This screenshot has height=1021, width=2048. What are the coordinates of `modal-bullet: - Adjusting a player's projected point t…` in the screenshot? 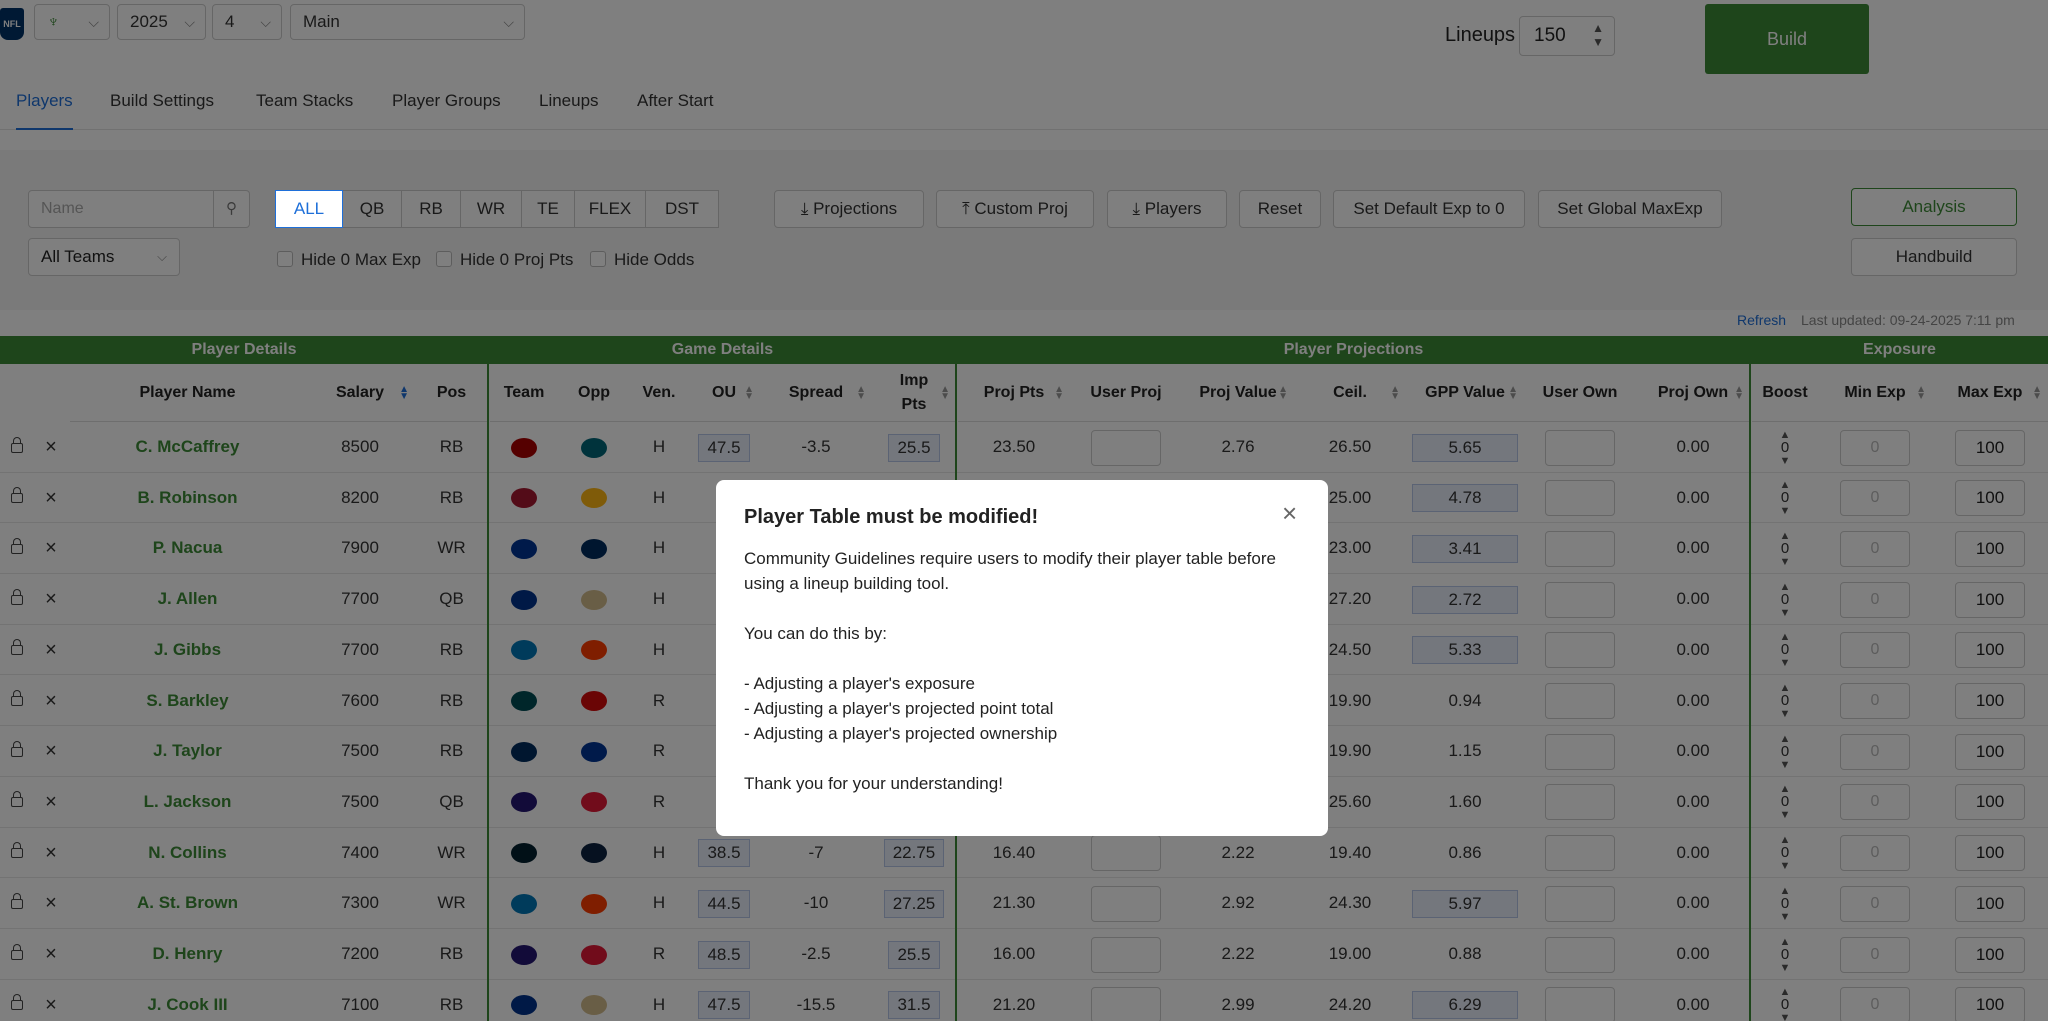 It's located at (899, 708).